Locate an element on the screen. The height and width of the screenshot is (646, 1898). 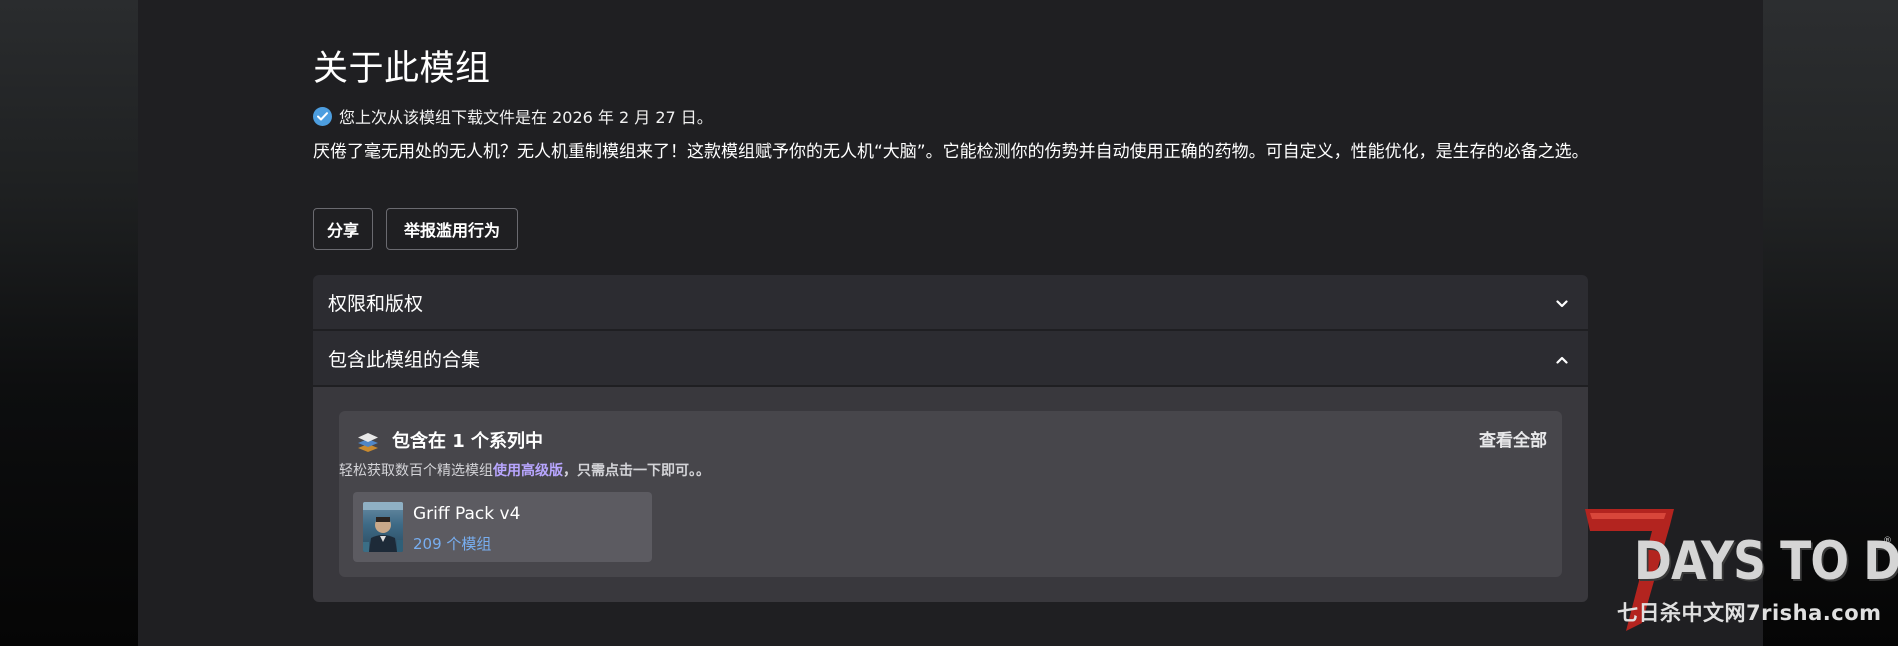
accordion-permissions: 权限和版权 is located at coordinates (950, 302).